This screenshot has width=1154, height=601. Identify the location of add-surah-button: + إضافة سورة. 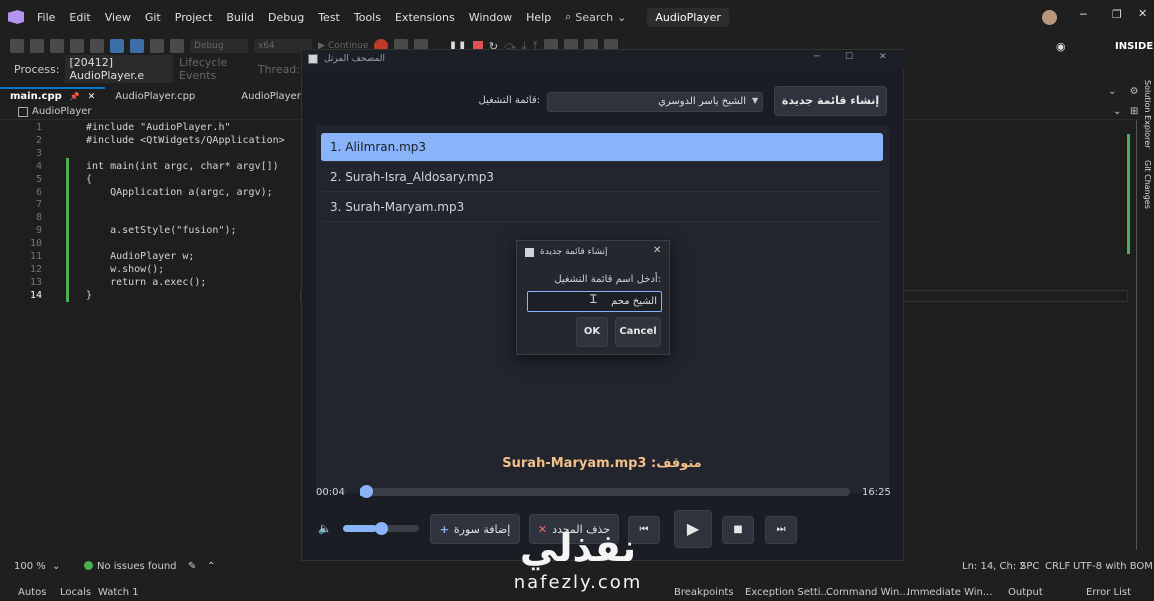
(475, 529).